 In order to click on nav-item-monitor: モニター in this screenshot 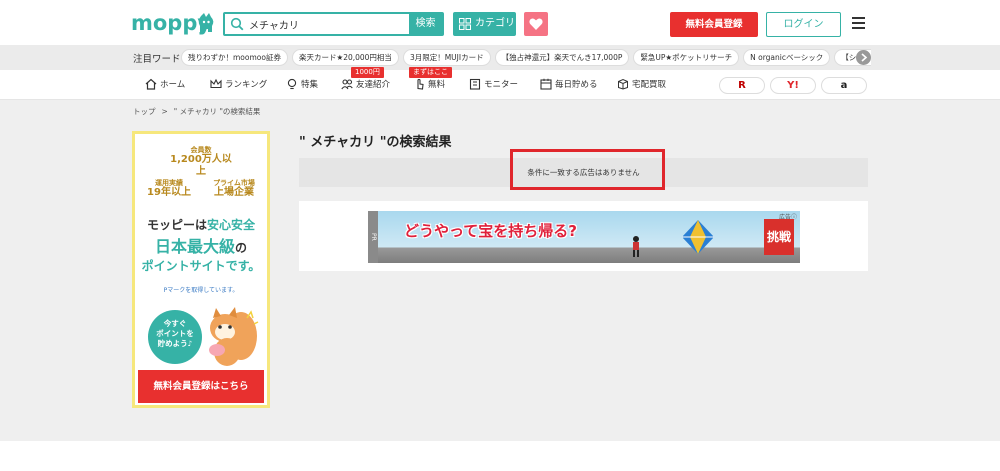, I will do `click(493, 85)`.